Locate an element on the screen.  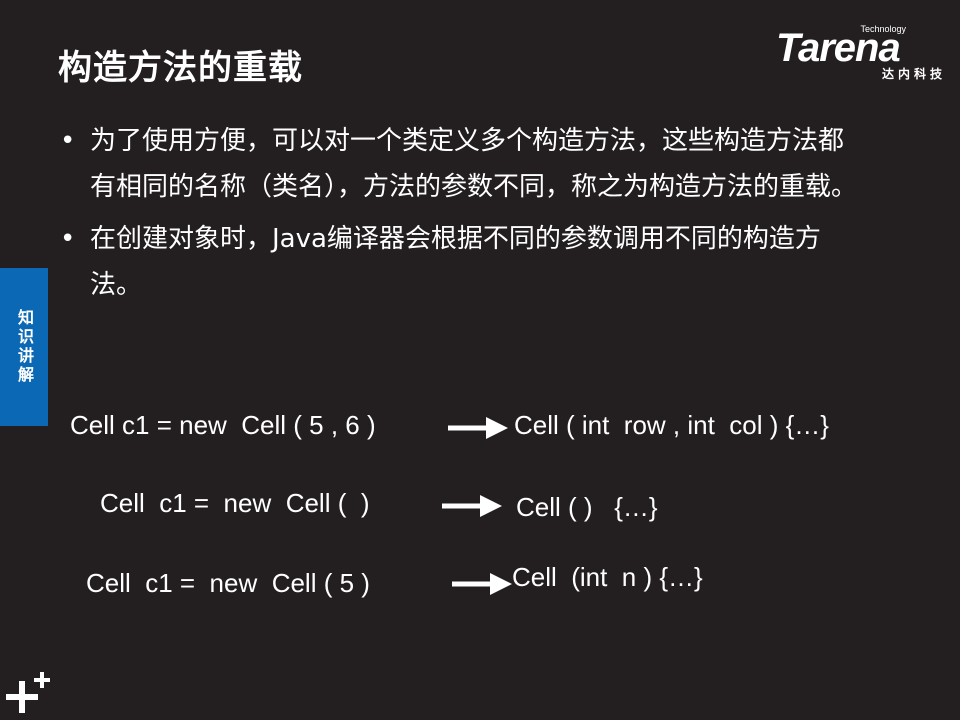
logo-chinese: 达内科技 is located at coordinates (913, 74).